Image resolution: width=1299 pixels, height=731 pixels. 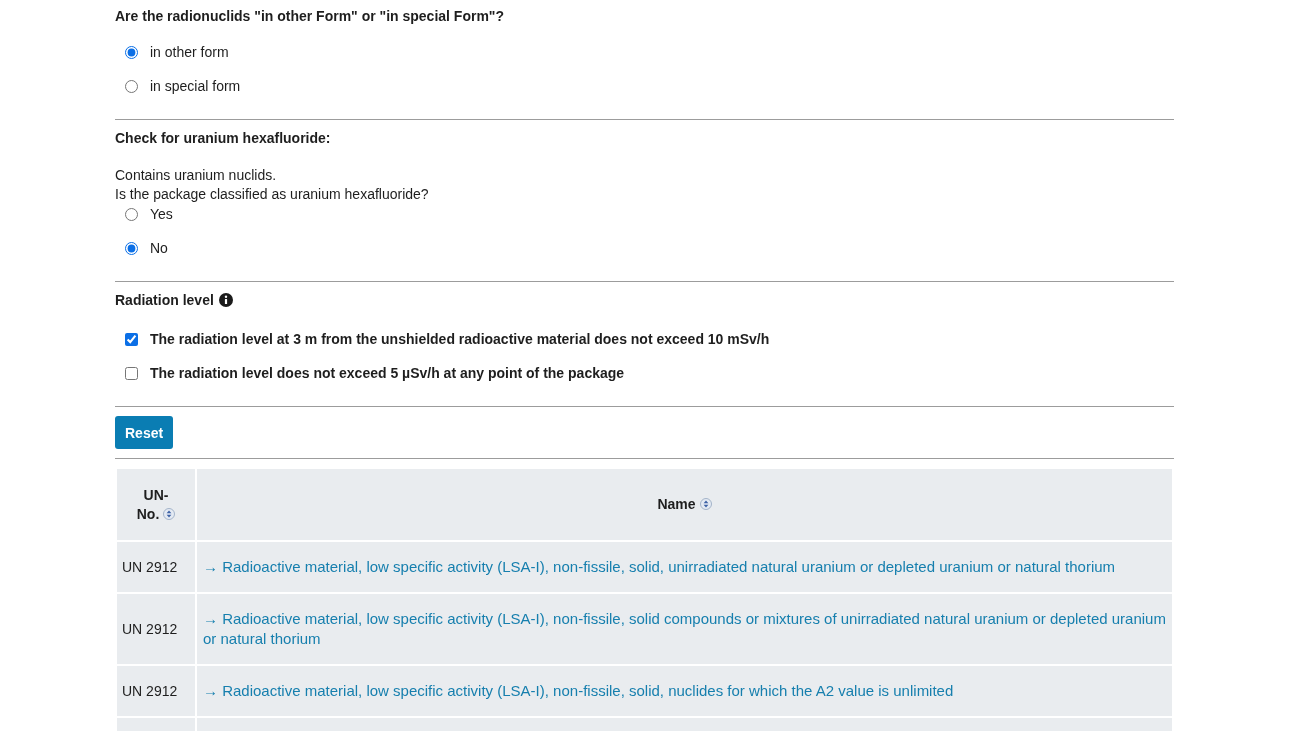 I want to click on column-header: Name, so click(x=684, y=504).